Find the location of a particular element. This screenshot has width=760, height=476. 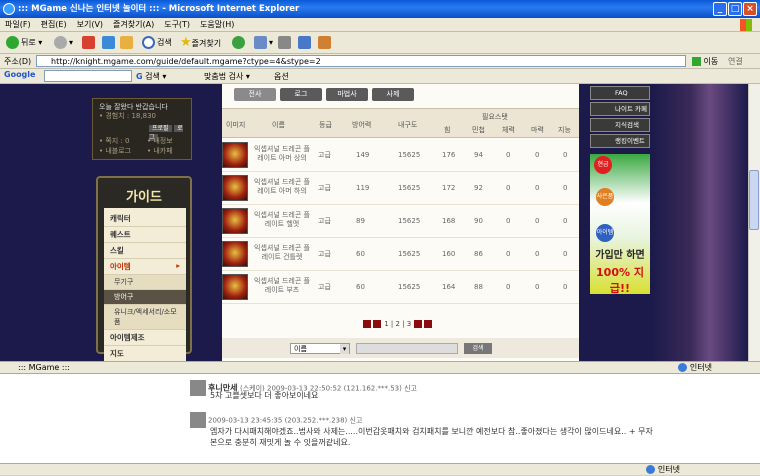

go-button: 이동 is located at coordinates (705, 61).